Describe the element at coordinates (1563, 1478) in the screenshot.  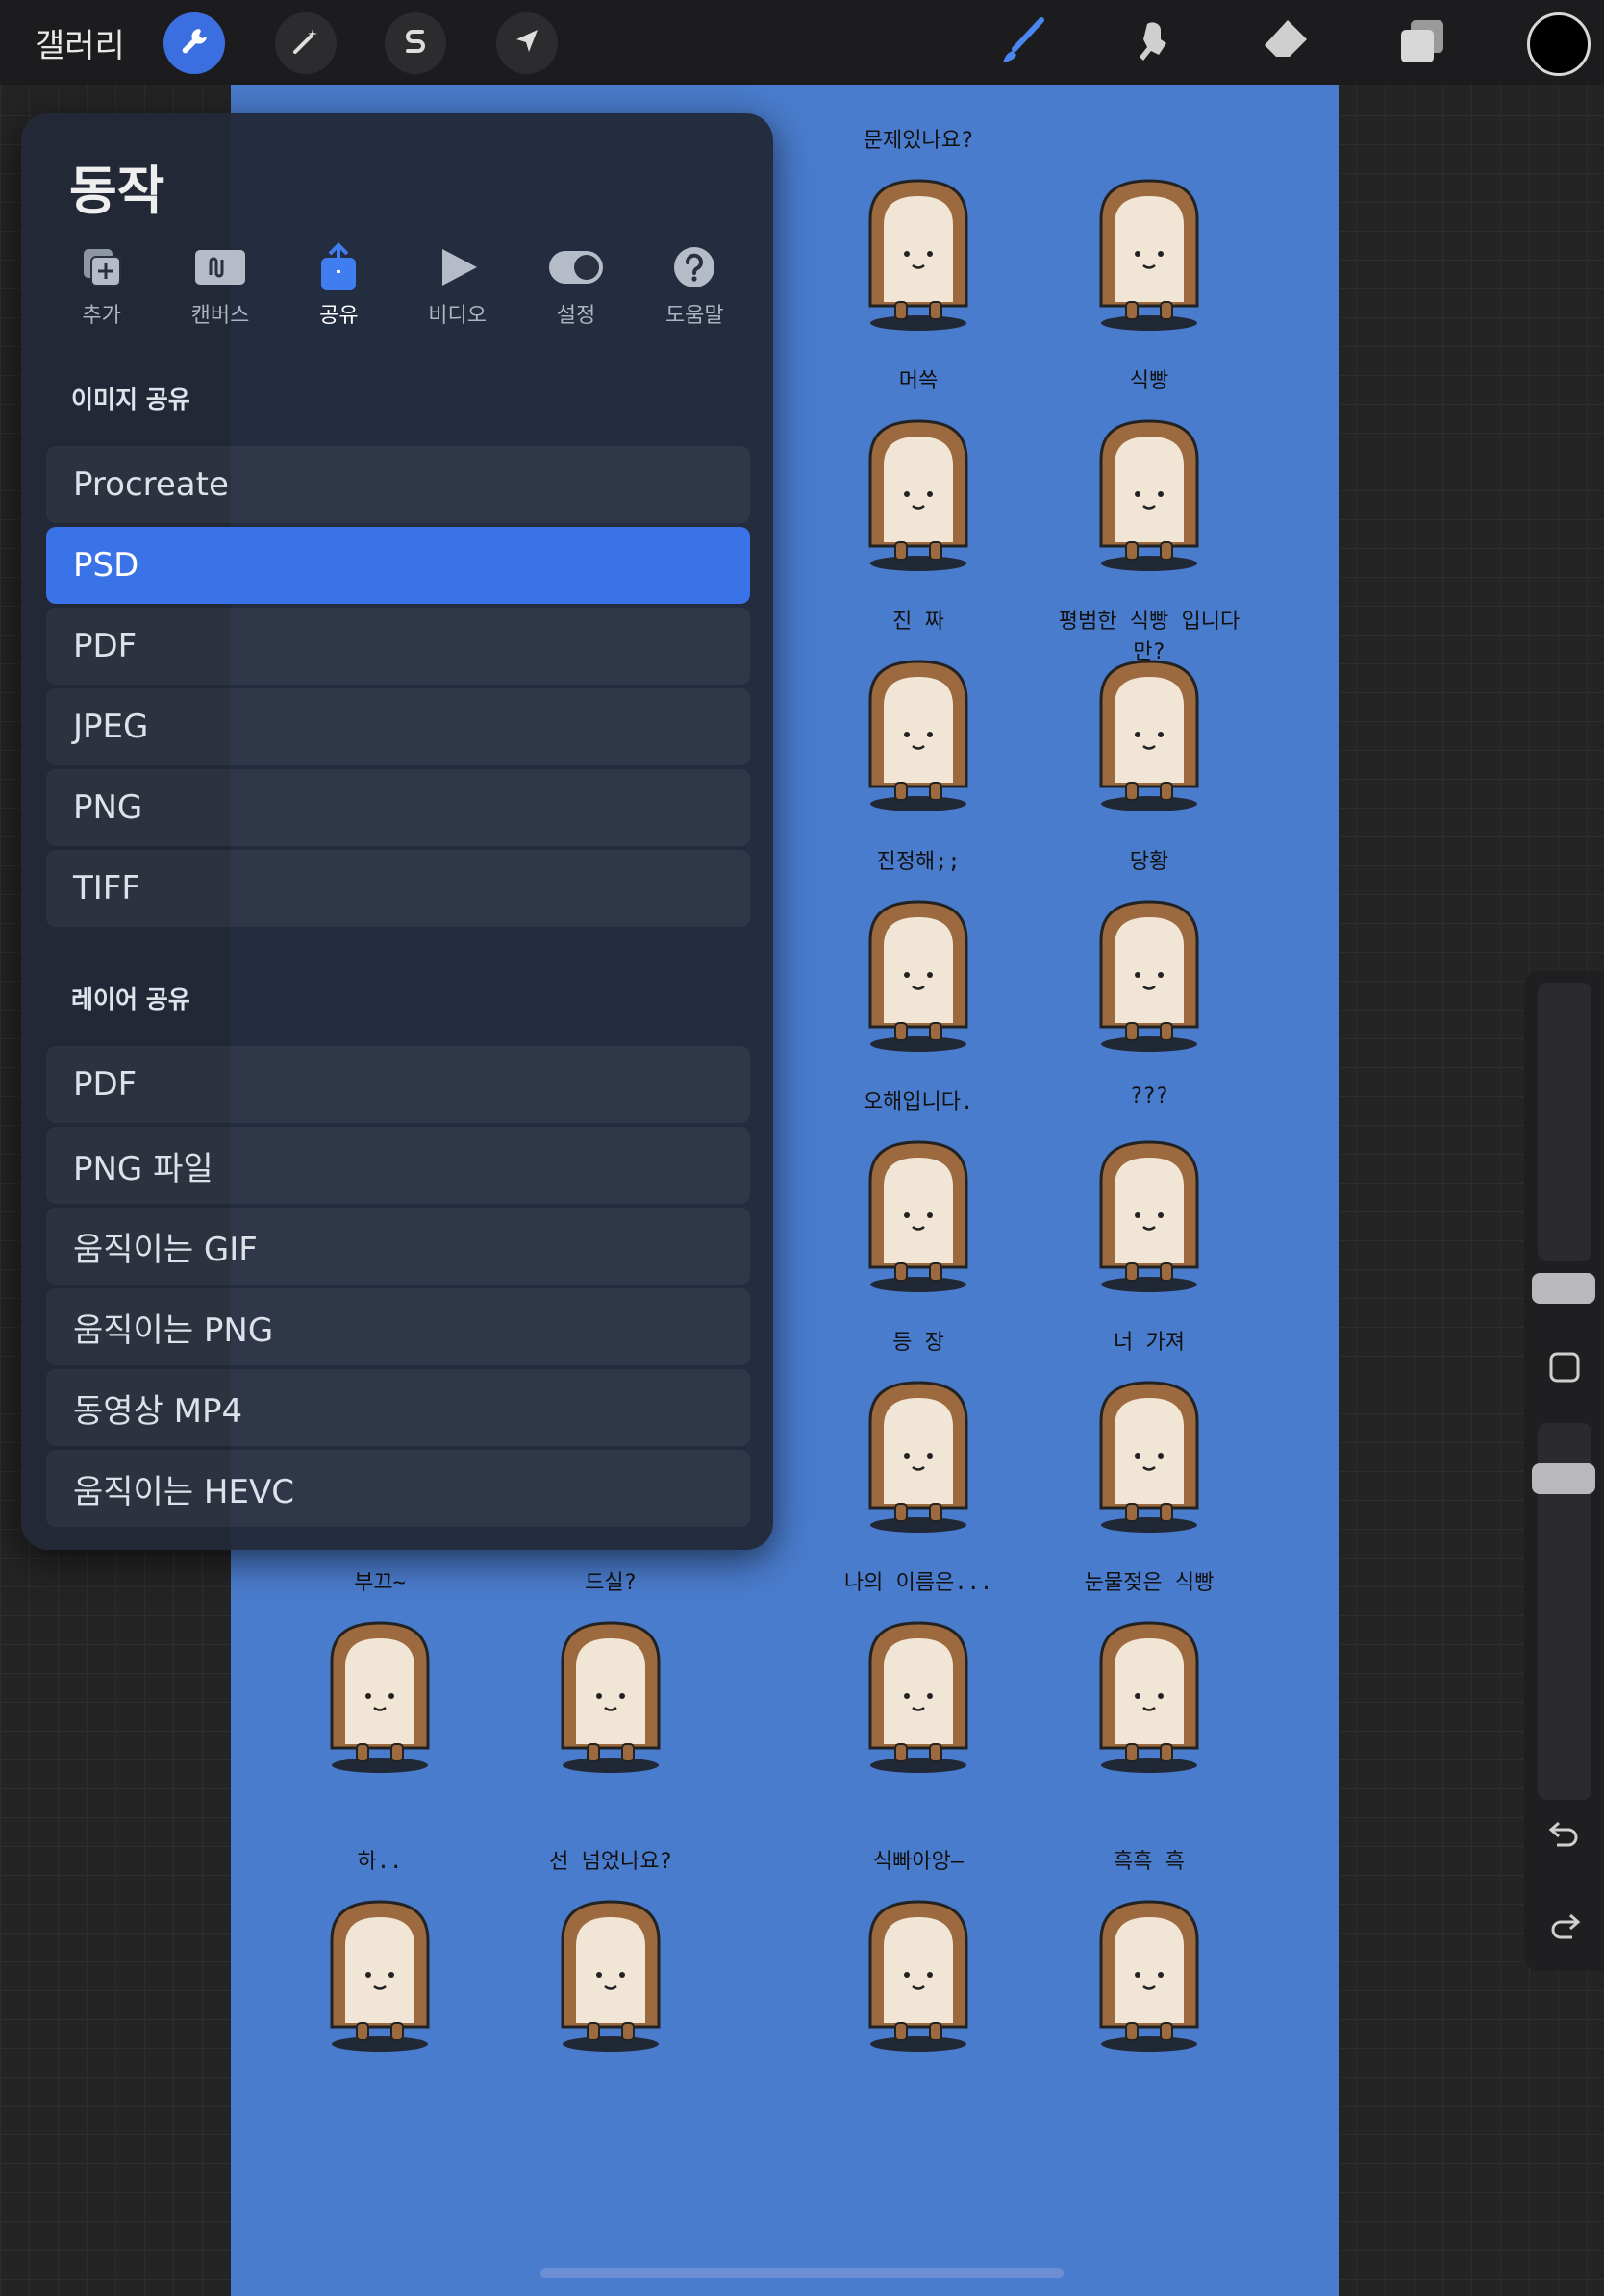
I see `opacity-handle` at that location.